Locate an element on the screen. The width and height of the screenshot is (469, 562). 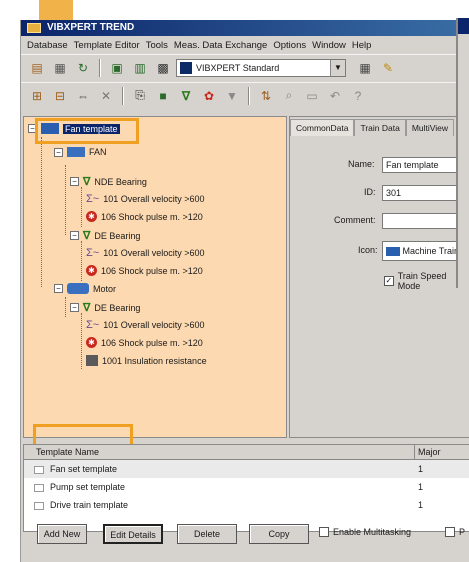
menu-database: Database is located at coordinates (47, 45).